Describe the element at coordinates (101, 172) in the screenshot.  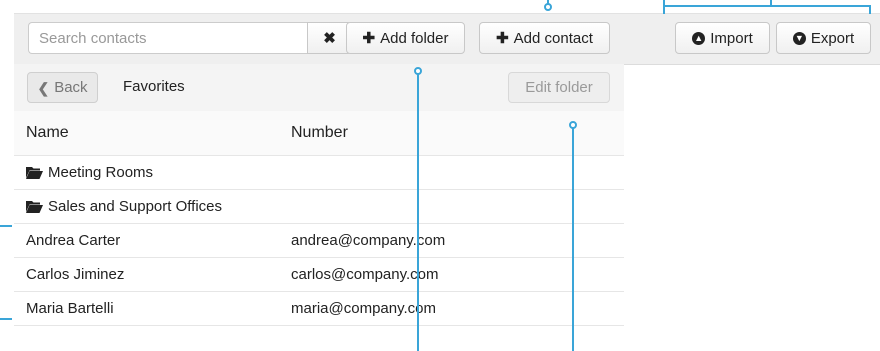
I see `row-name: Meeting Rooms` at that location.